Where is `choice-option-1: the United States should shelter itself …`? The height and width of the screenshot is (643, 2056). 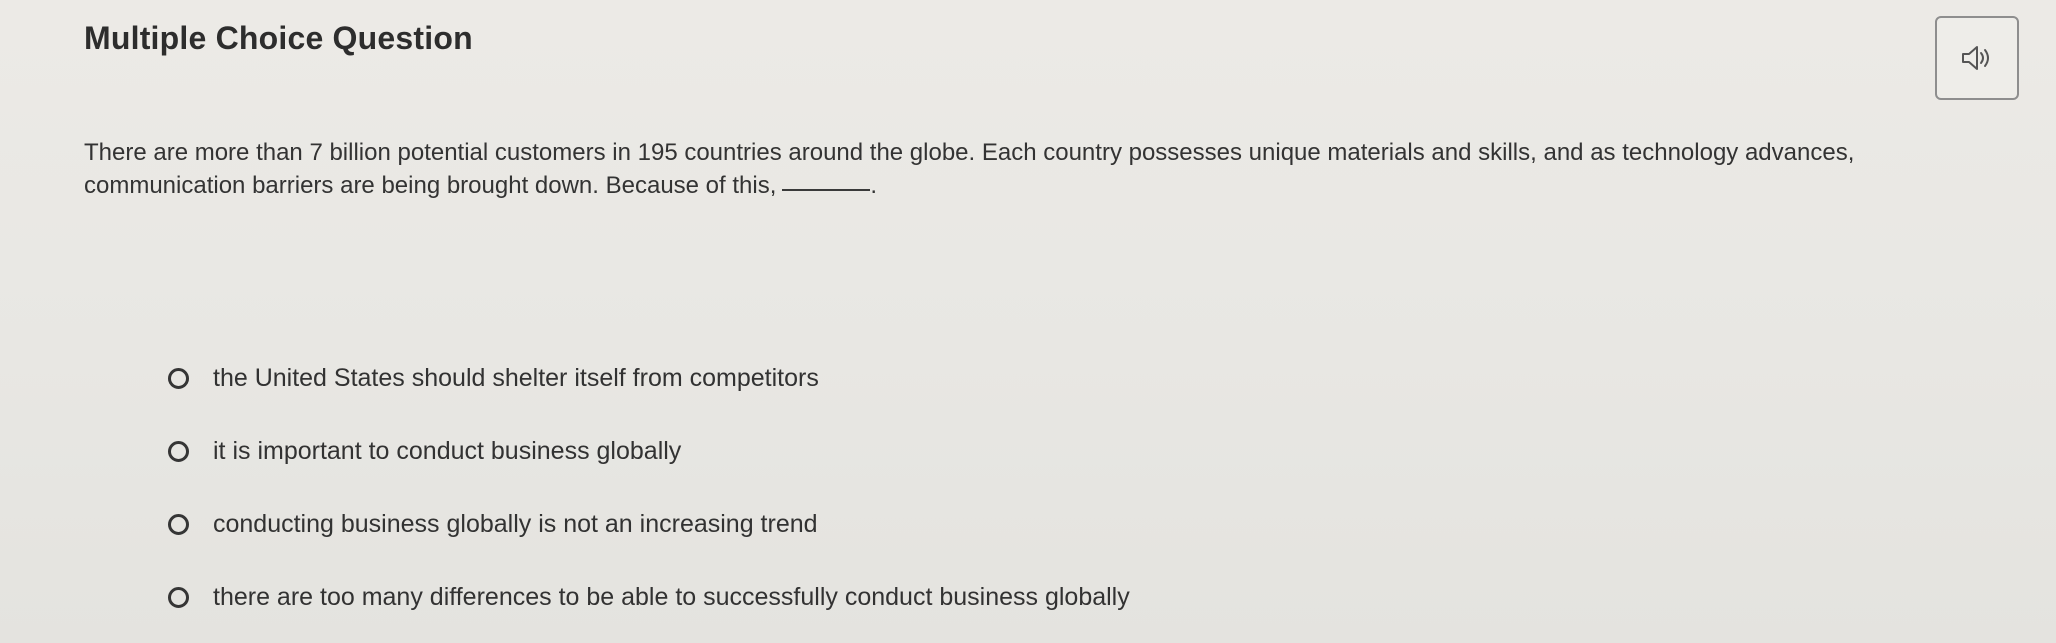 choice-option-1: the United States should shelter itself … is located at coordinates (649, 378).